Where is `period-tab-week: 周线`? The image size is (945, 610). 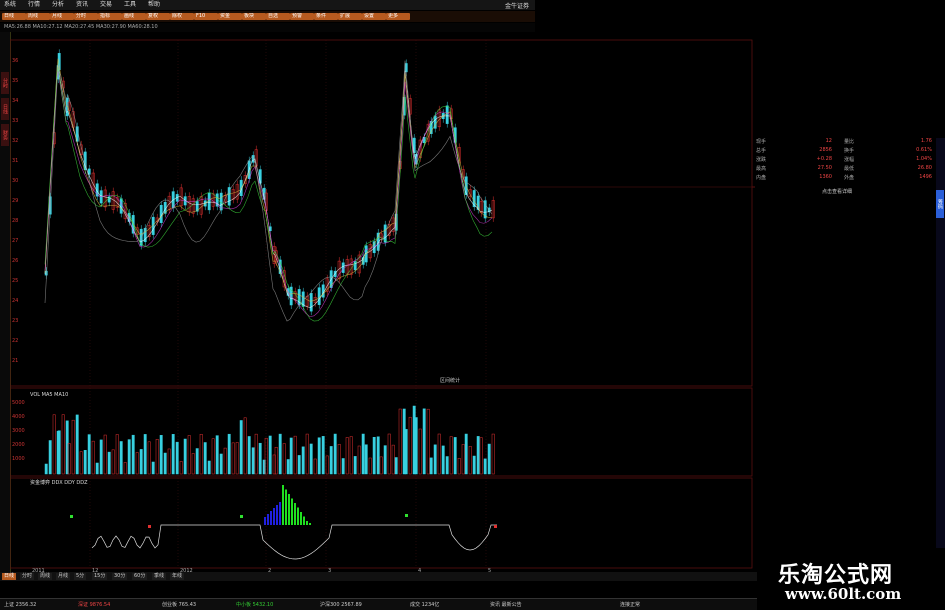 period-tab-week: 周线 is located at coordinates (45, 576).